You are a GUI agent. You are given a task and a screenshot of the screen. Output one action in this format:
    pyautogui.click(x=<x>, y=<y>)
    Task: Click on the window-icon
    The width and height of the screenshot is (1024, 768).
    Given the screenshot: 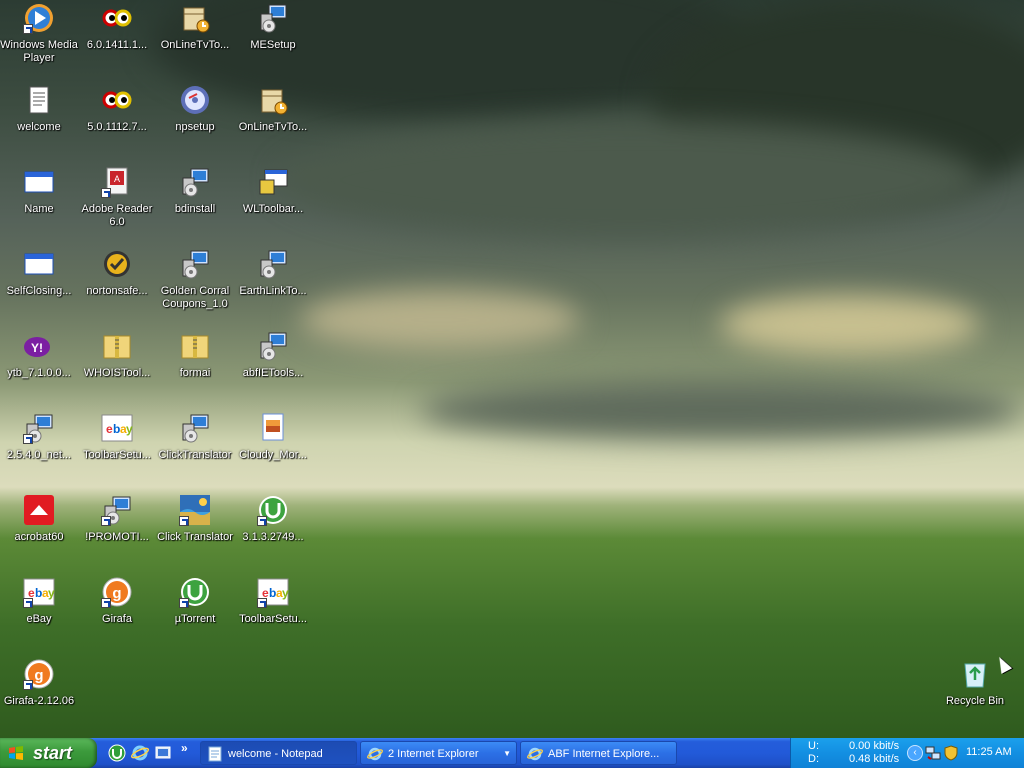 What is the action you would take?
    pyautogui.click(x=39, y=182)
    